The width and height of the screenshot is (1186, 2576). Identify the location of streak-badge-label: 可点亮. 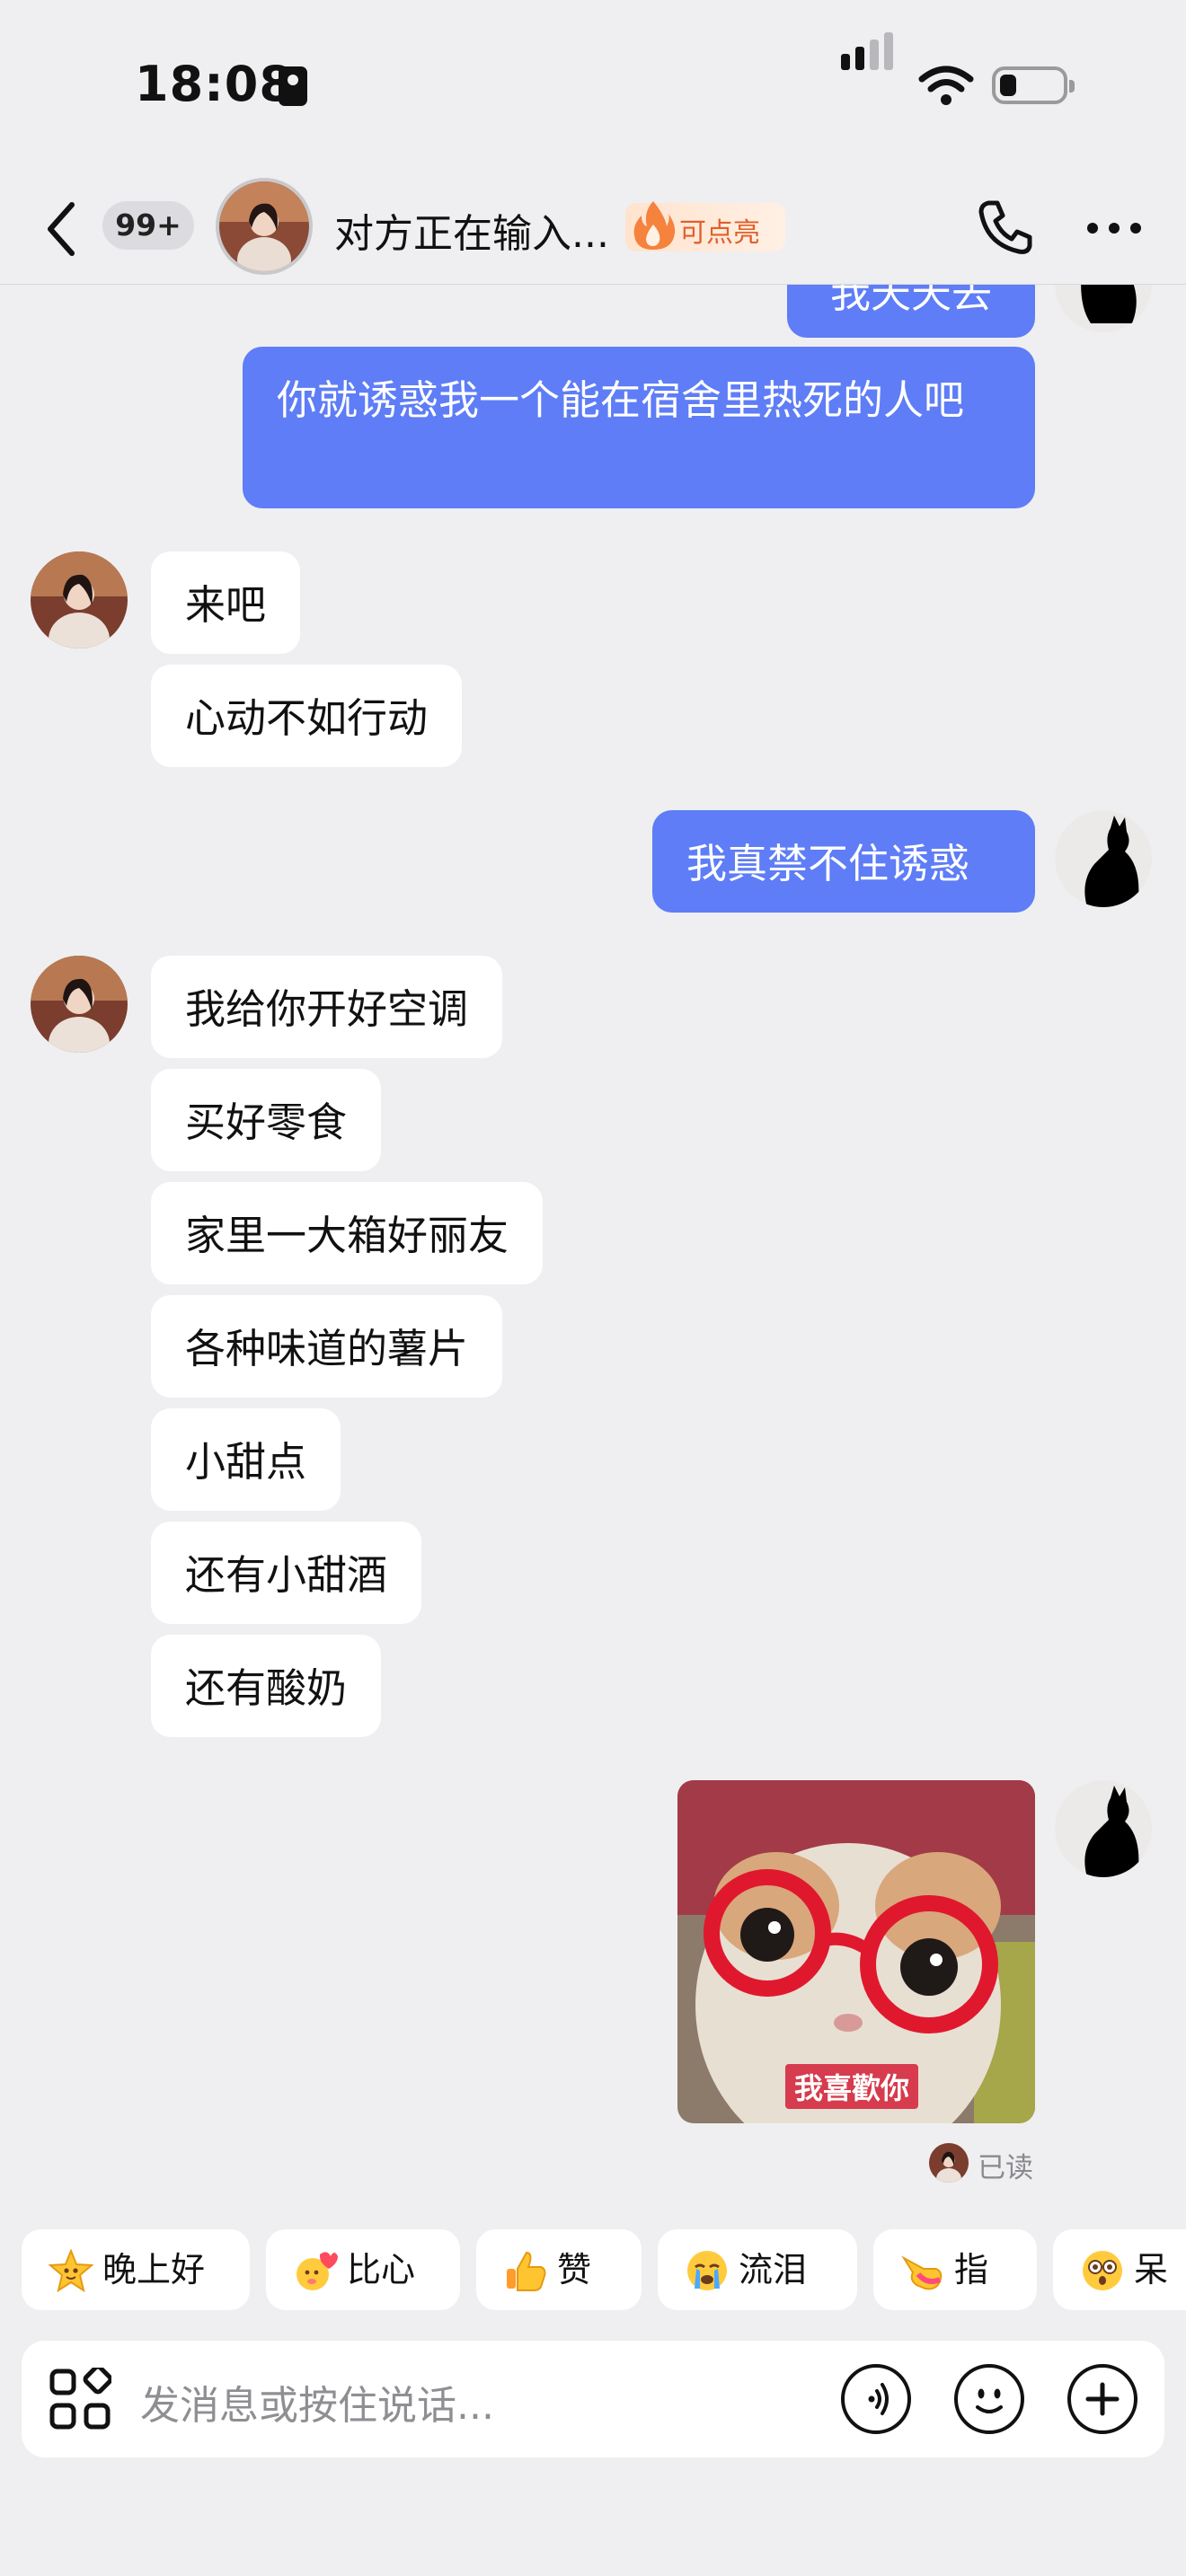
(719, 233).